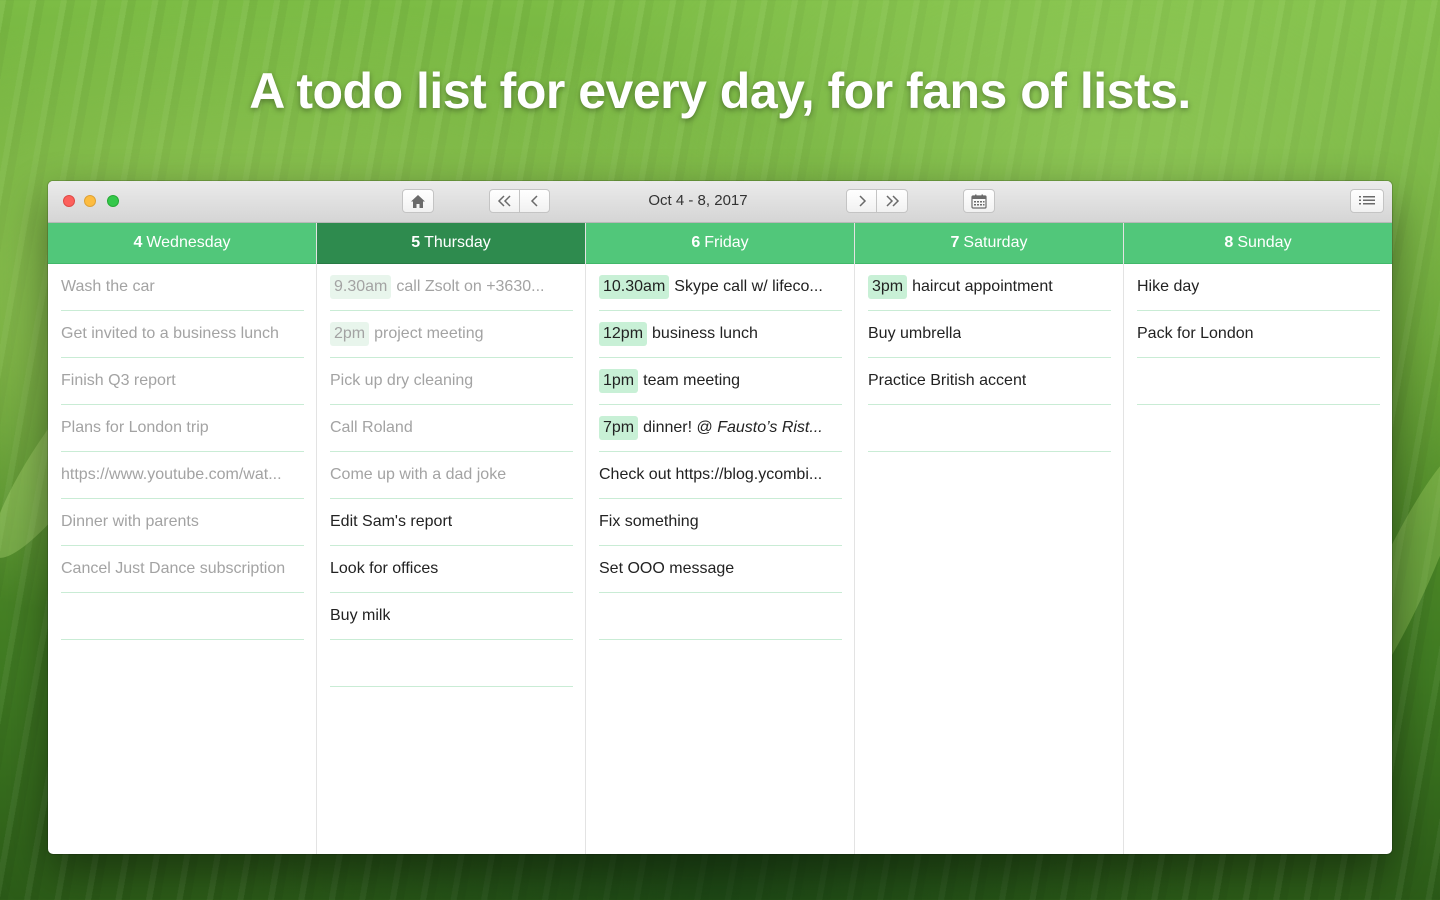  I want to click on calendar-button, so click(979, 201).